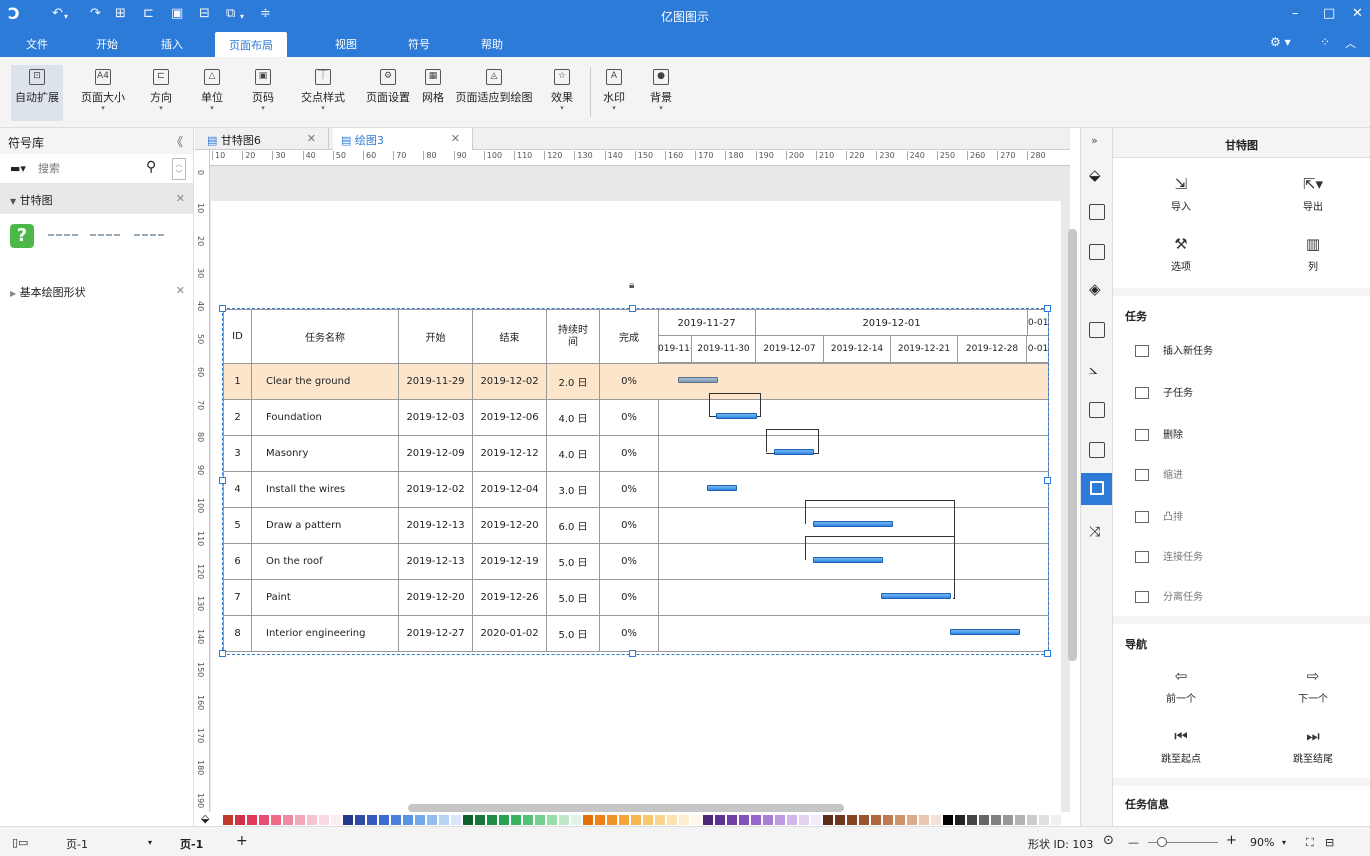 This screenshot has height=856, width=1370. Describe the element at coordinates (251, 44) in the screenshot. I see `menu-page-layout: 页面布局` at that location.